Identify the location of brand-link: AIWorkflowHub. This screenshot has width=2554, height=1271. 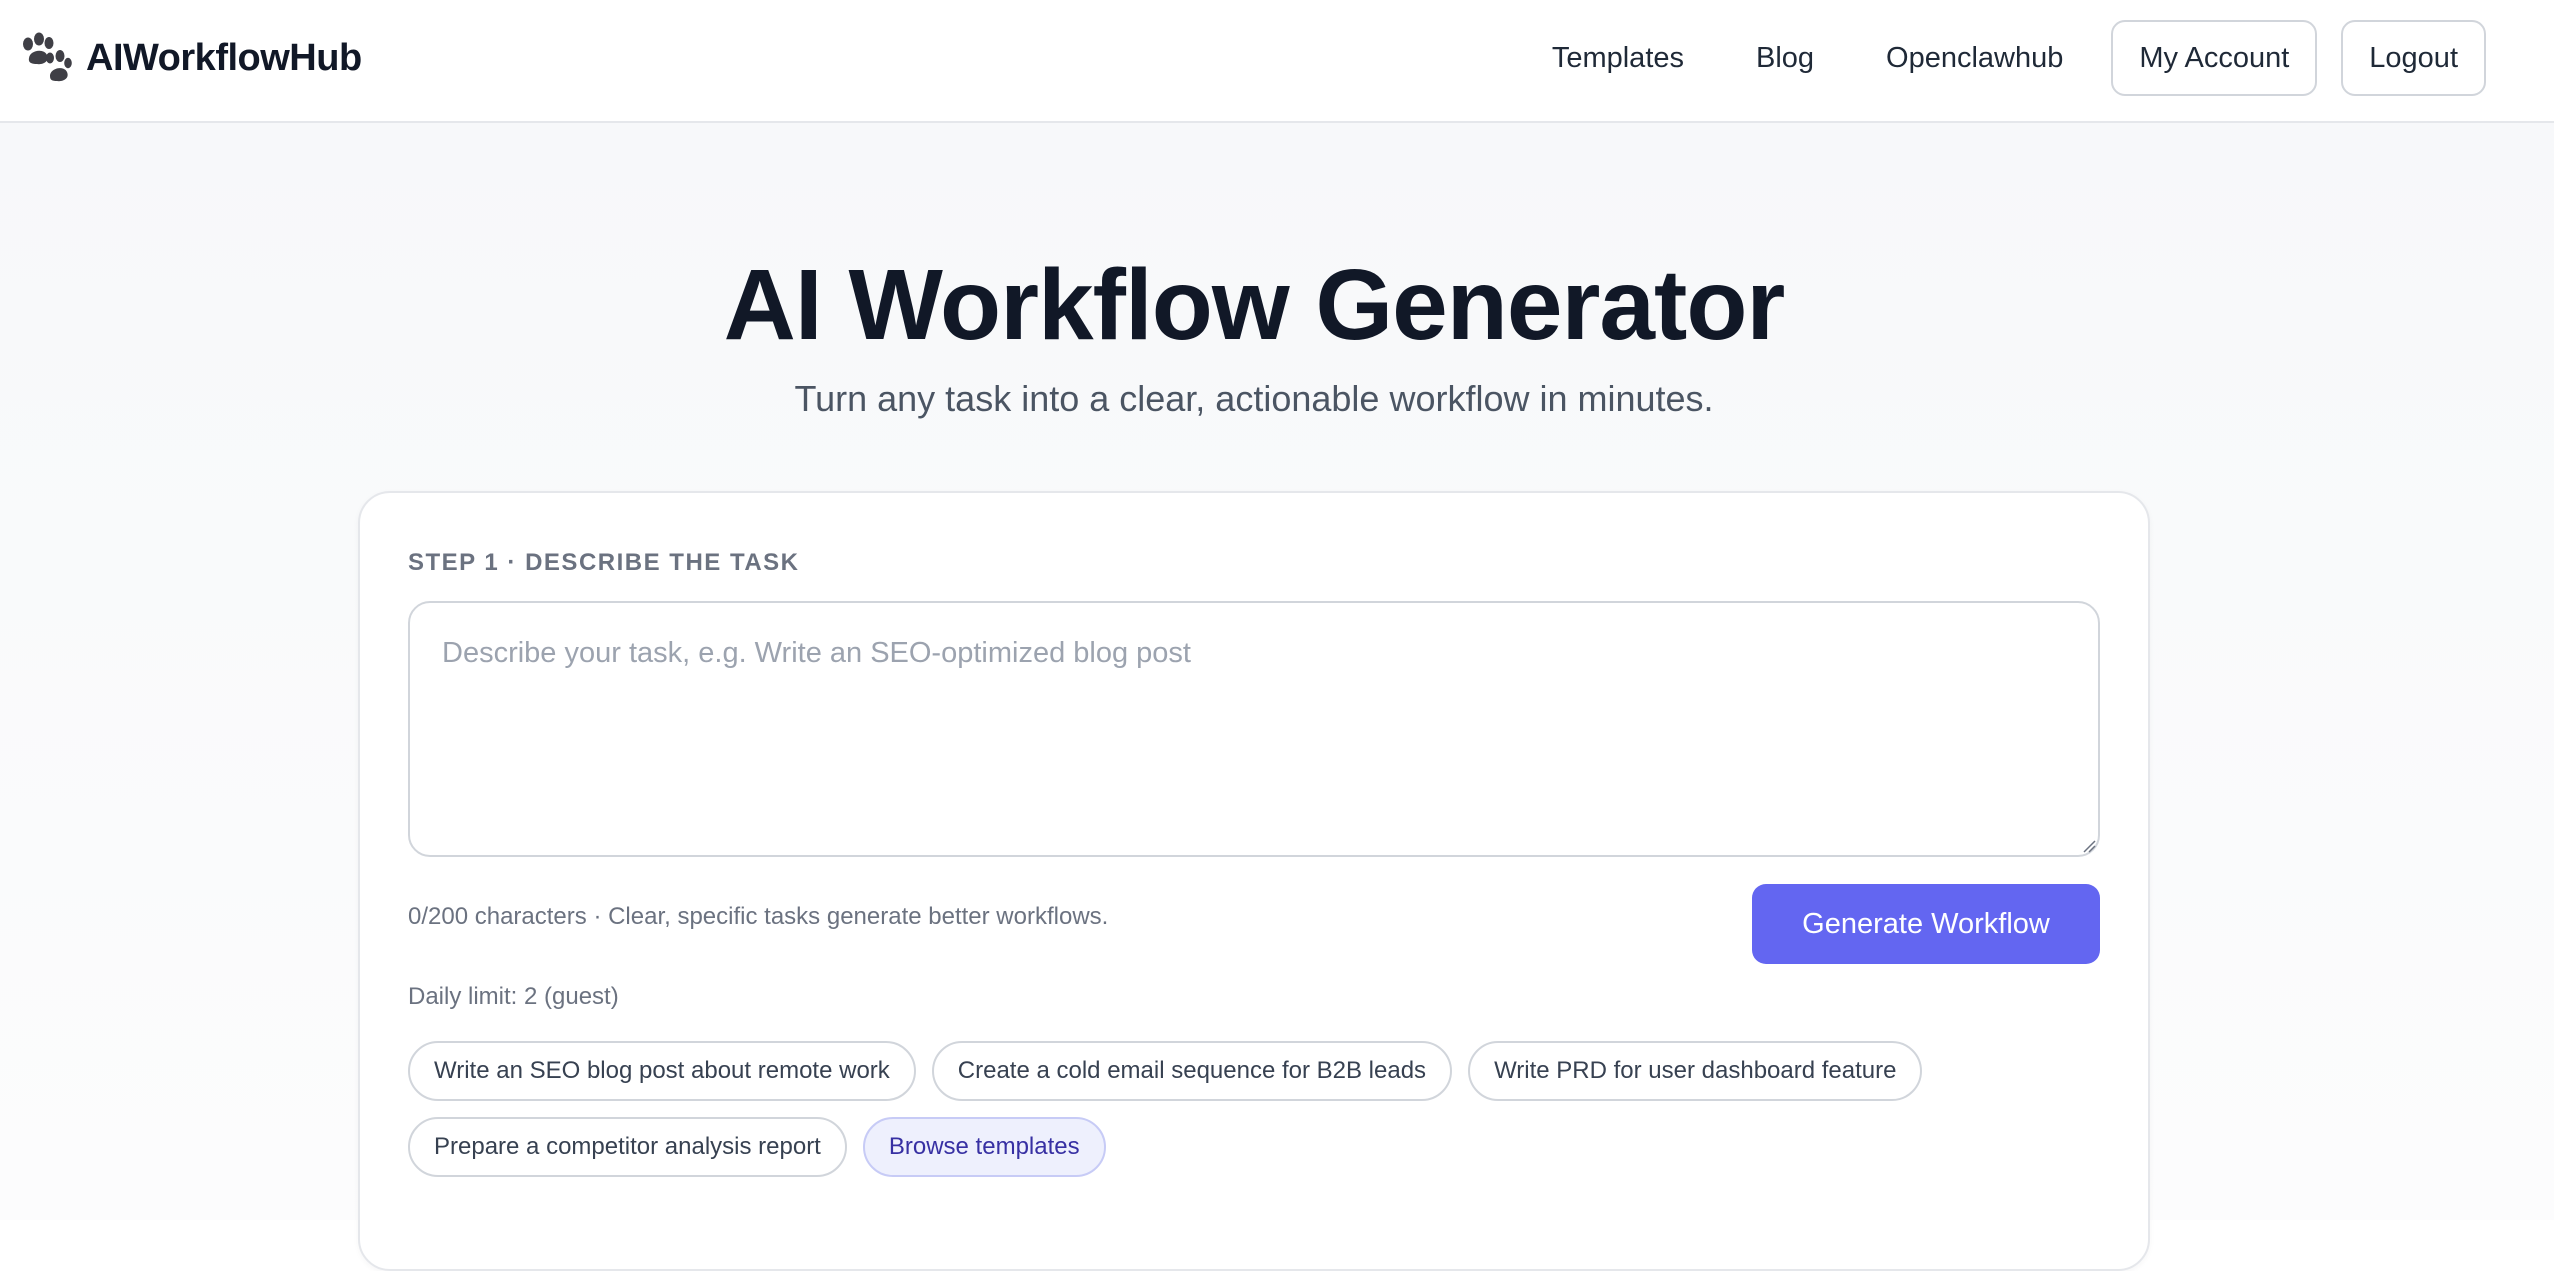
(191, 58).